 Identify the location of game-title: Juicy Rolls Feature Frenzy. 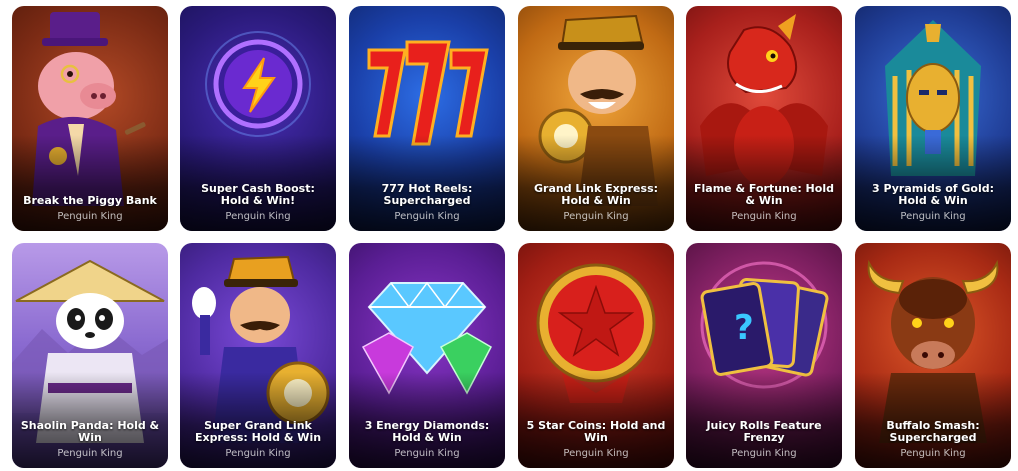
(764, 431).